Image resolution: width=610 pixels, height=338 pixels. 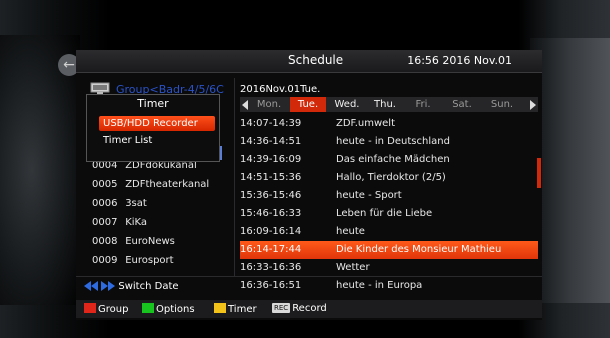 I want to click on event-title: heute - in Deutschland, so click(x=393, y=141).